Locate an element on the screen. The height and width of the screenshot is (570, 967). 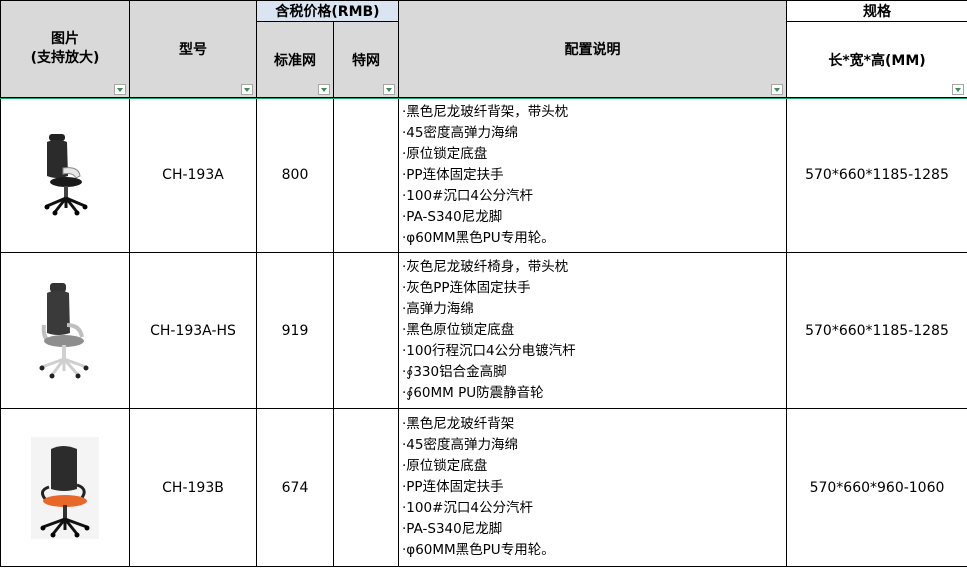
header-image-label: 图片 (支持放大) is located at coordinates (65, 48).